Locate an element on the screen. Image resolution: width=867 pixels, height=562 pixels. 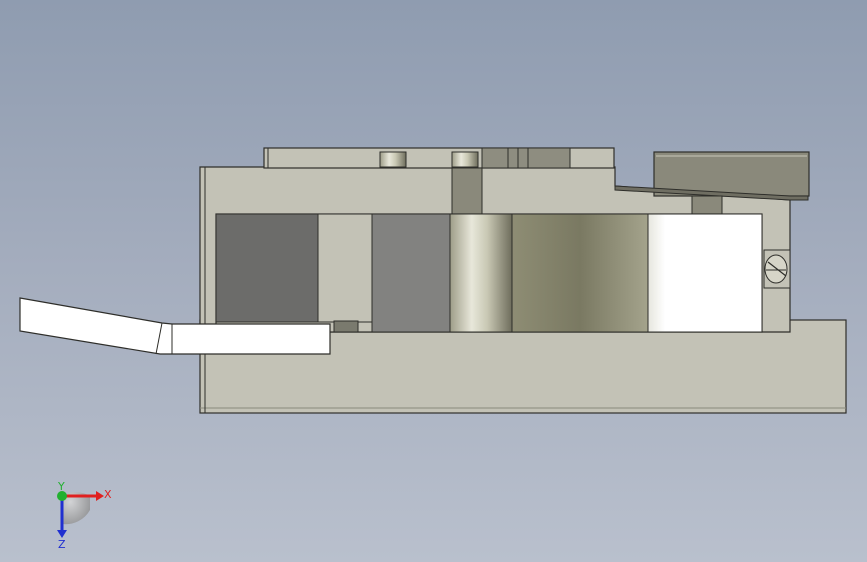
olive-block is located at coordinates (580, 273).